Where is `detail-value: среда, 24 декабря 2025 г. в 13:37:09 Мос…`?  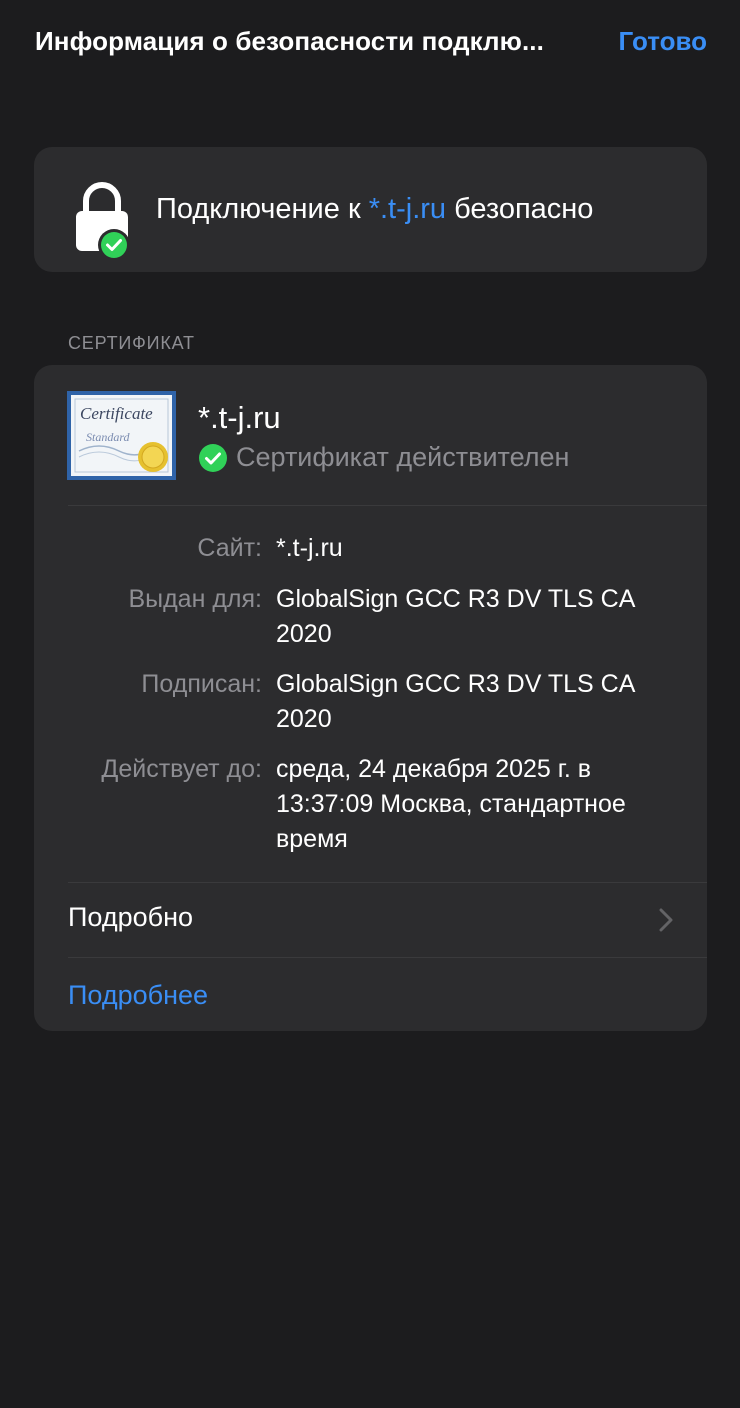
detail-value: среда, 24 декабря 2025 г. в 13:37:09 Мос… is located at coordinates (451, 804).